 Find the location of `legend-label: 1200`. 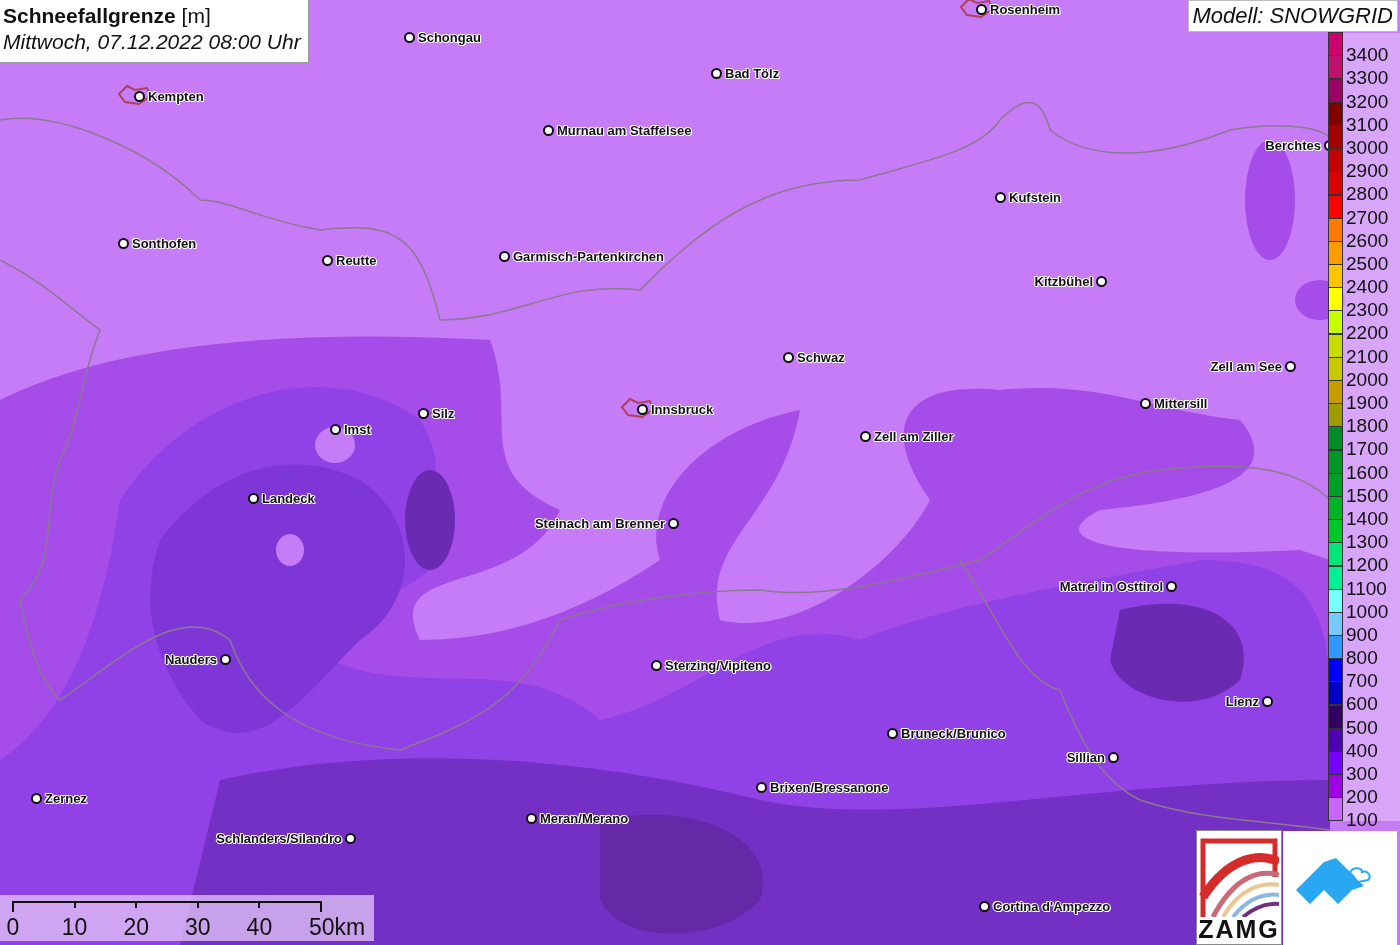

legend-label: 1200 is located at coordinates (1367, 565).